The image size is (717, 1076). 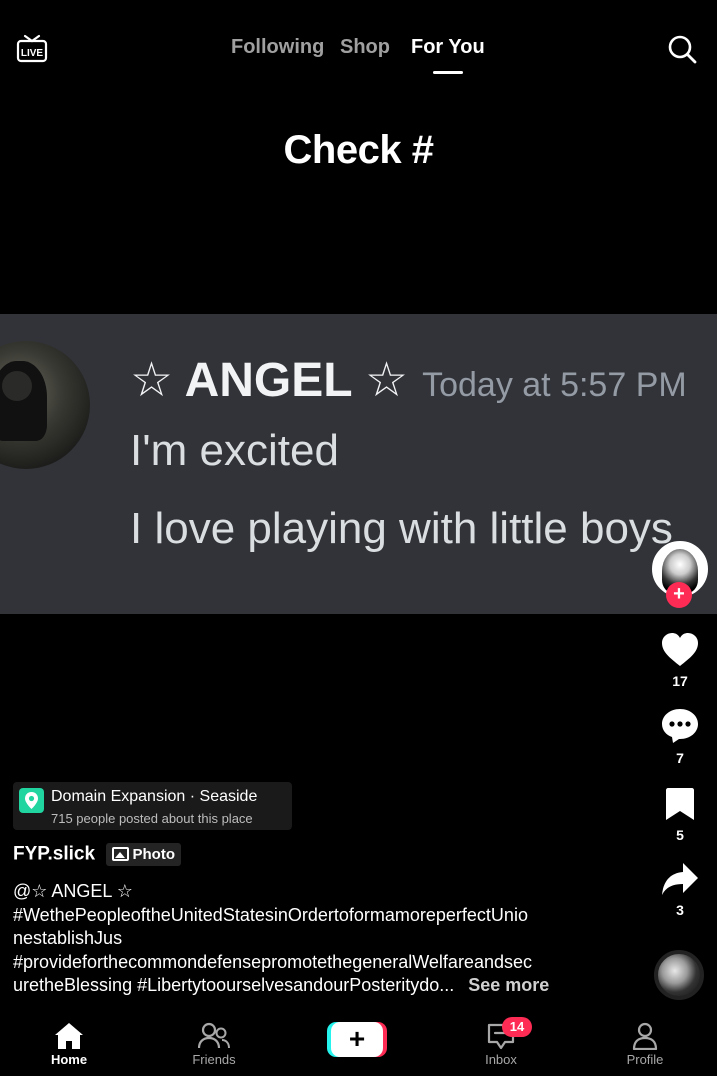 What do you see at coordinates (448, 72) in the screenshot?
I see `active-tab-indicator` at bounding box center [448, 72].